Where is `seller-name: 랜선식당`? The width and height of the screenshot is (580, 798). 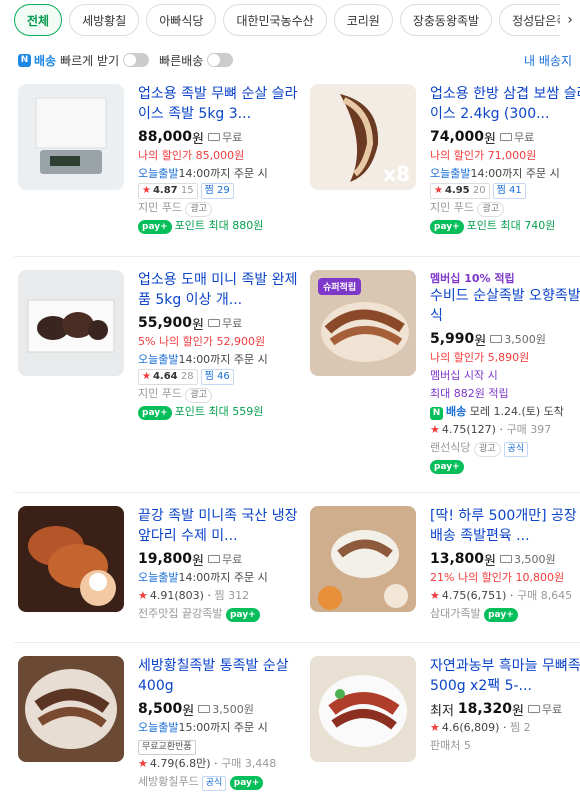
seller-name: 랜선식당 is located at coordinates (450, 447).